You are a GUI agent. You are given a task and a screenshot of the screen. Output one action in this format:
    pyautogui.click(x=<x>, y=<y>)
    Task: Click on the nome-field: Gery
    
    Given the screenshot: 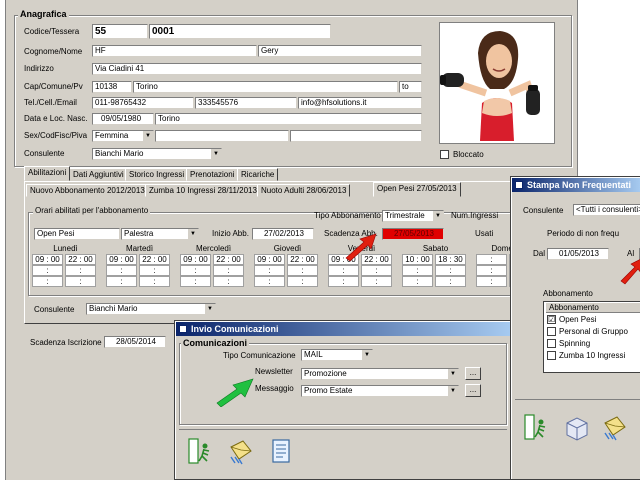 What is the action you would take?
    pyautogui.click(x=340, y=51)
    